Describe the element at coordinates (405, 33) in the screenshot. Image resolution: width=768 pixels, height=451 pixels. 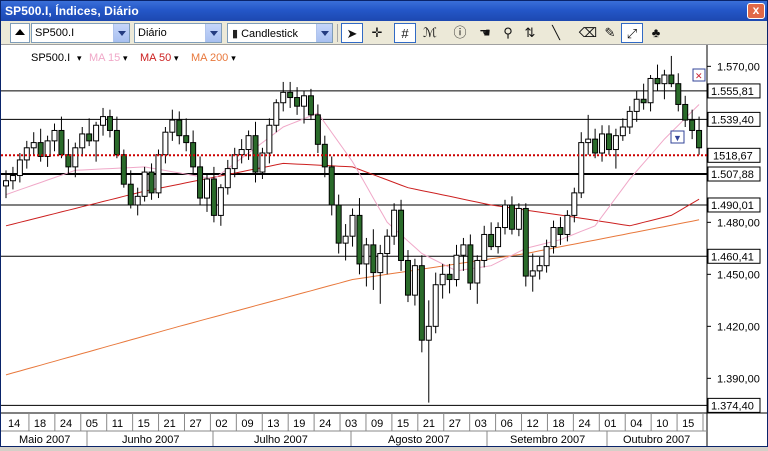
I see `grid-icon: #` at that location.